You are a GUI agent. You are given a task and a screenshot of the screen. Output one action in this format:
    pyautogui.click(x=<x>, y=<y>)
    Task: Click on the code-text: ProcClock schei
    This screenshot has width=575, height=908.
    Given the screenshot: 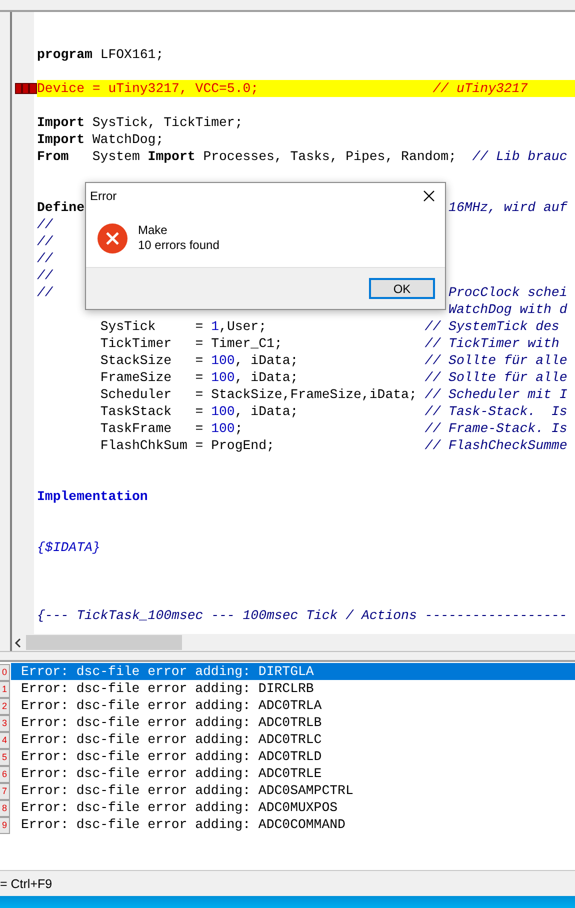 What is the action you would take?
    pyautogui.click(x=508, y=292)
    